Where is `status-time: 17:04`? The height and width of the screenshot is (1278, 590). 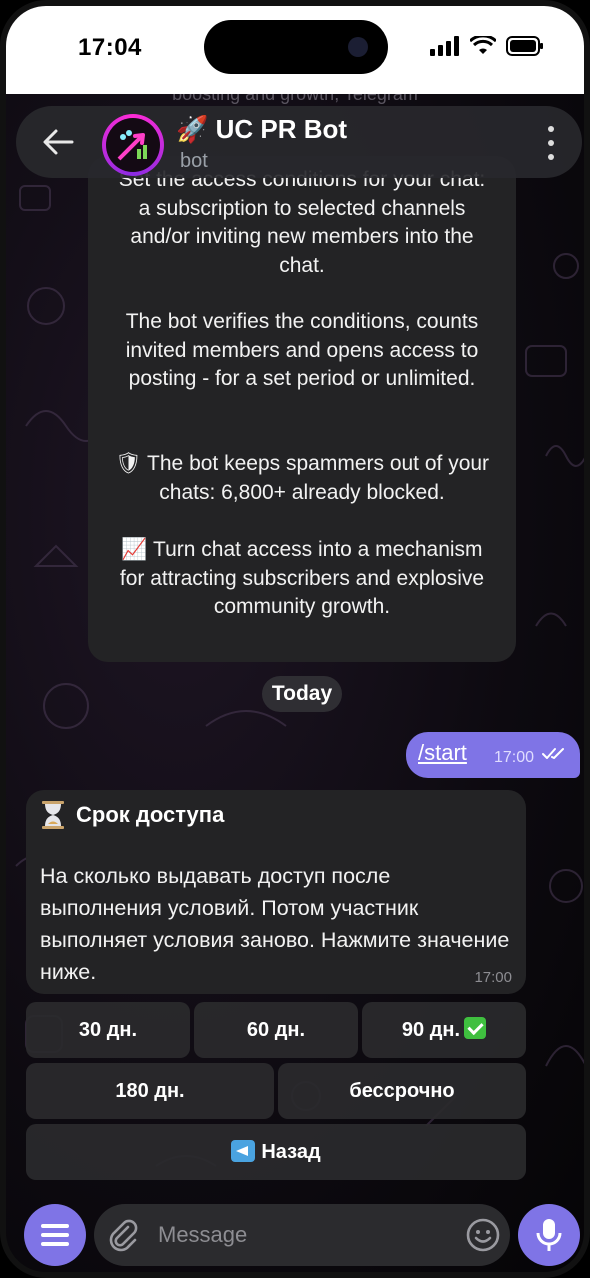 status-time: 17:04 is located at coordinates (110, 47).